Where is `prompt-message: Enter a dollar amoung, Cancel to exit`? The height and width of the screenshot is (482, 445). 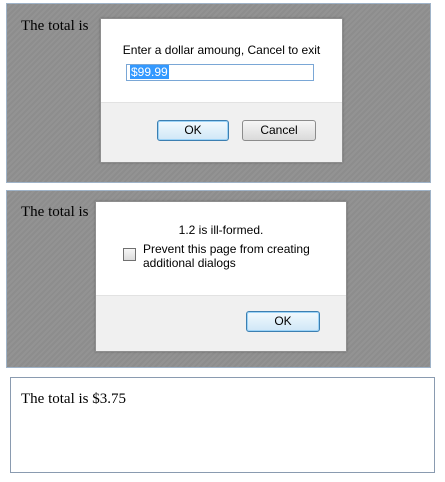
prompt-message: Enter a dollar amoung, Cancel to exit is located at coordinates (221, 50).